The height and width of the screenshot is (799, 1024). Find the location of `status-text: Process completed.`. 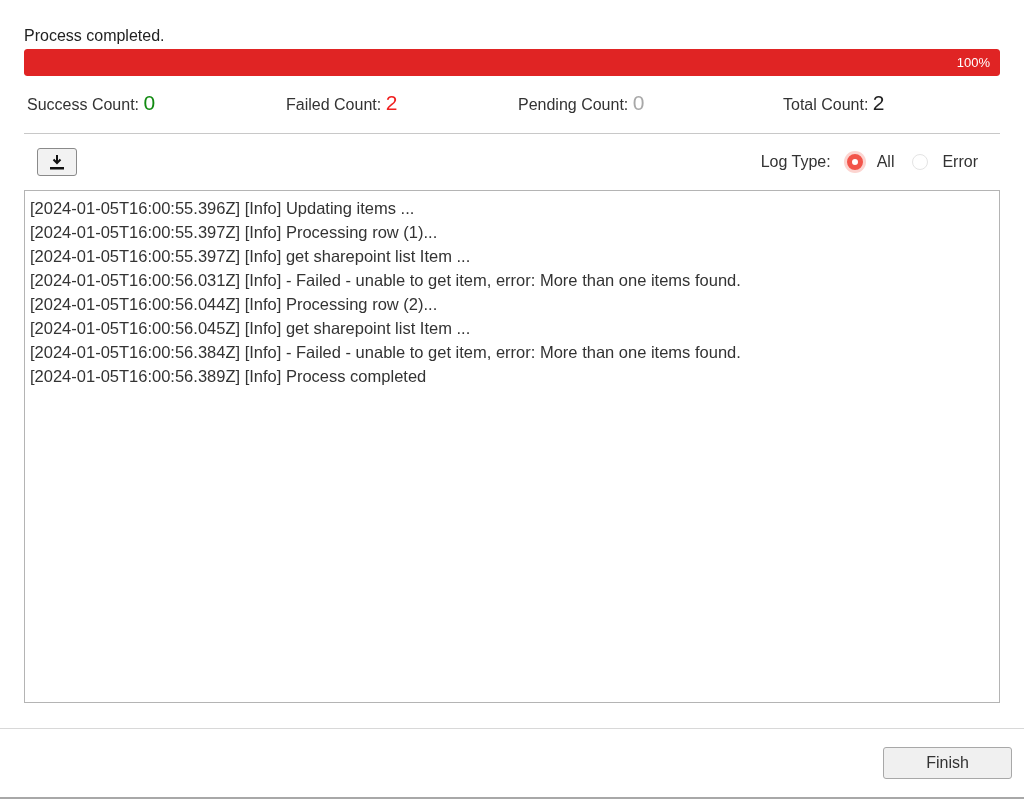

status-text: Process completed. is located at coordinates (94, 36).